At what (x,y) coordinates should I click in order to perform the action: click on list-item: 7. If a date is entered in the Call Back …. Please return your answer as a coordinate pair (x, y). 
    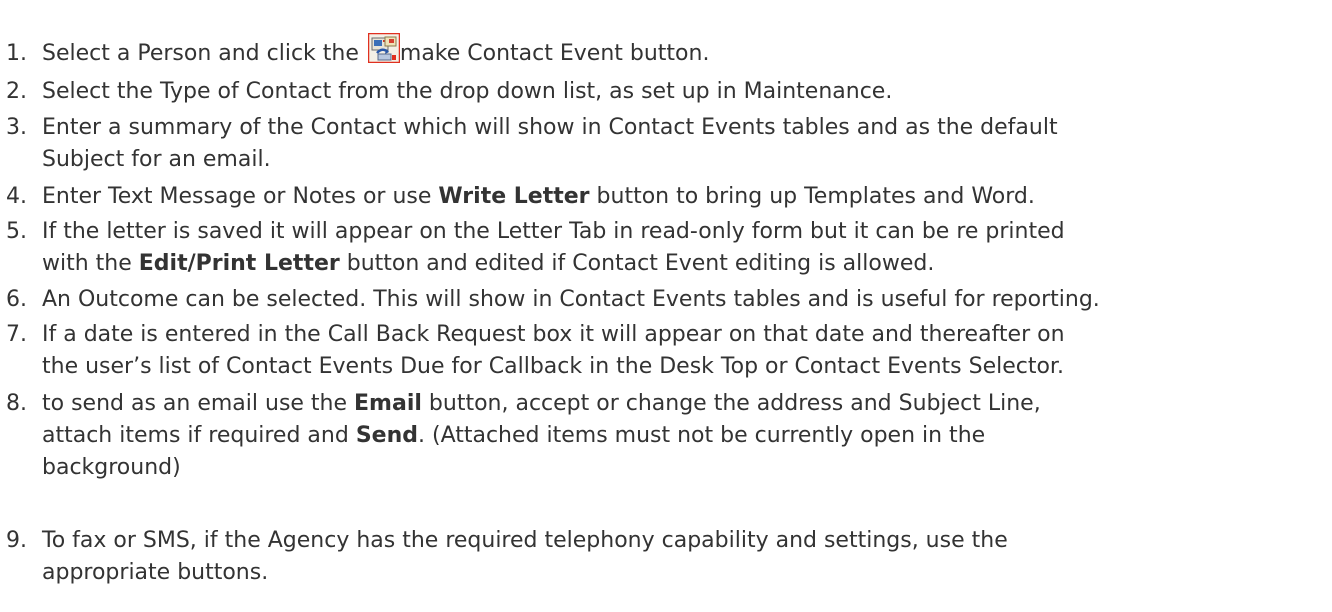
    Looking at the image, I should click on (532, 351).